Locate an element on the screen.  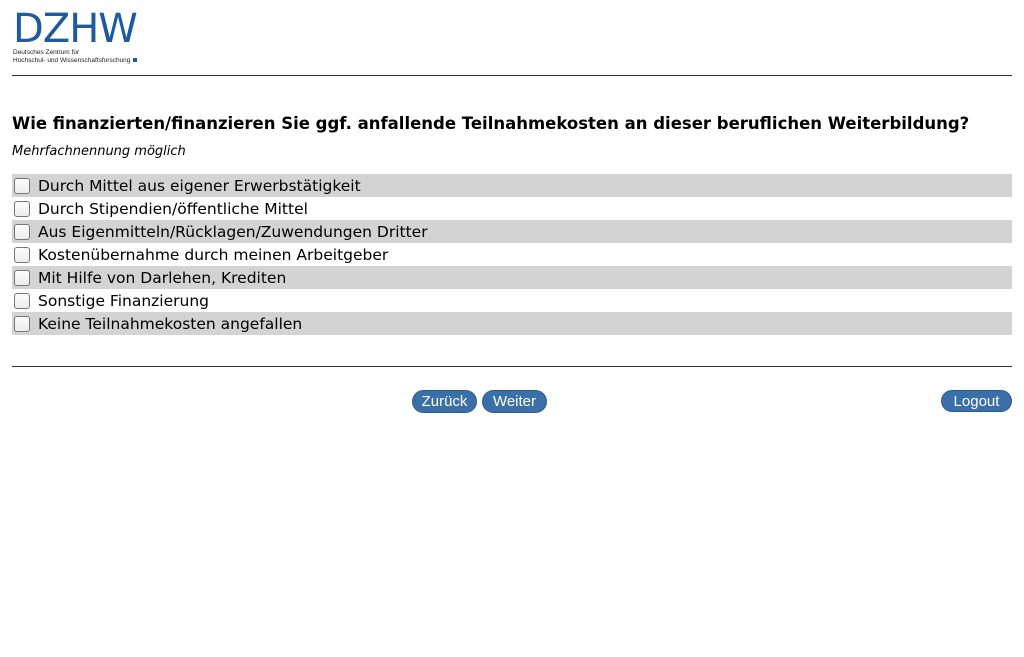
option-label: Keine Teilnahmekosten angefallen is located at coordinates (170, 323).